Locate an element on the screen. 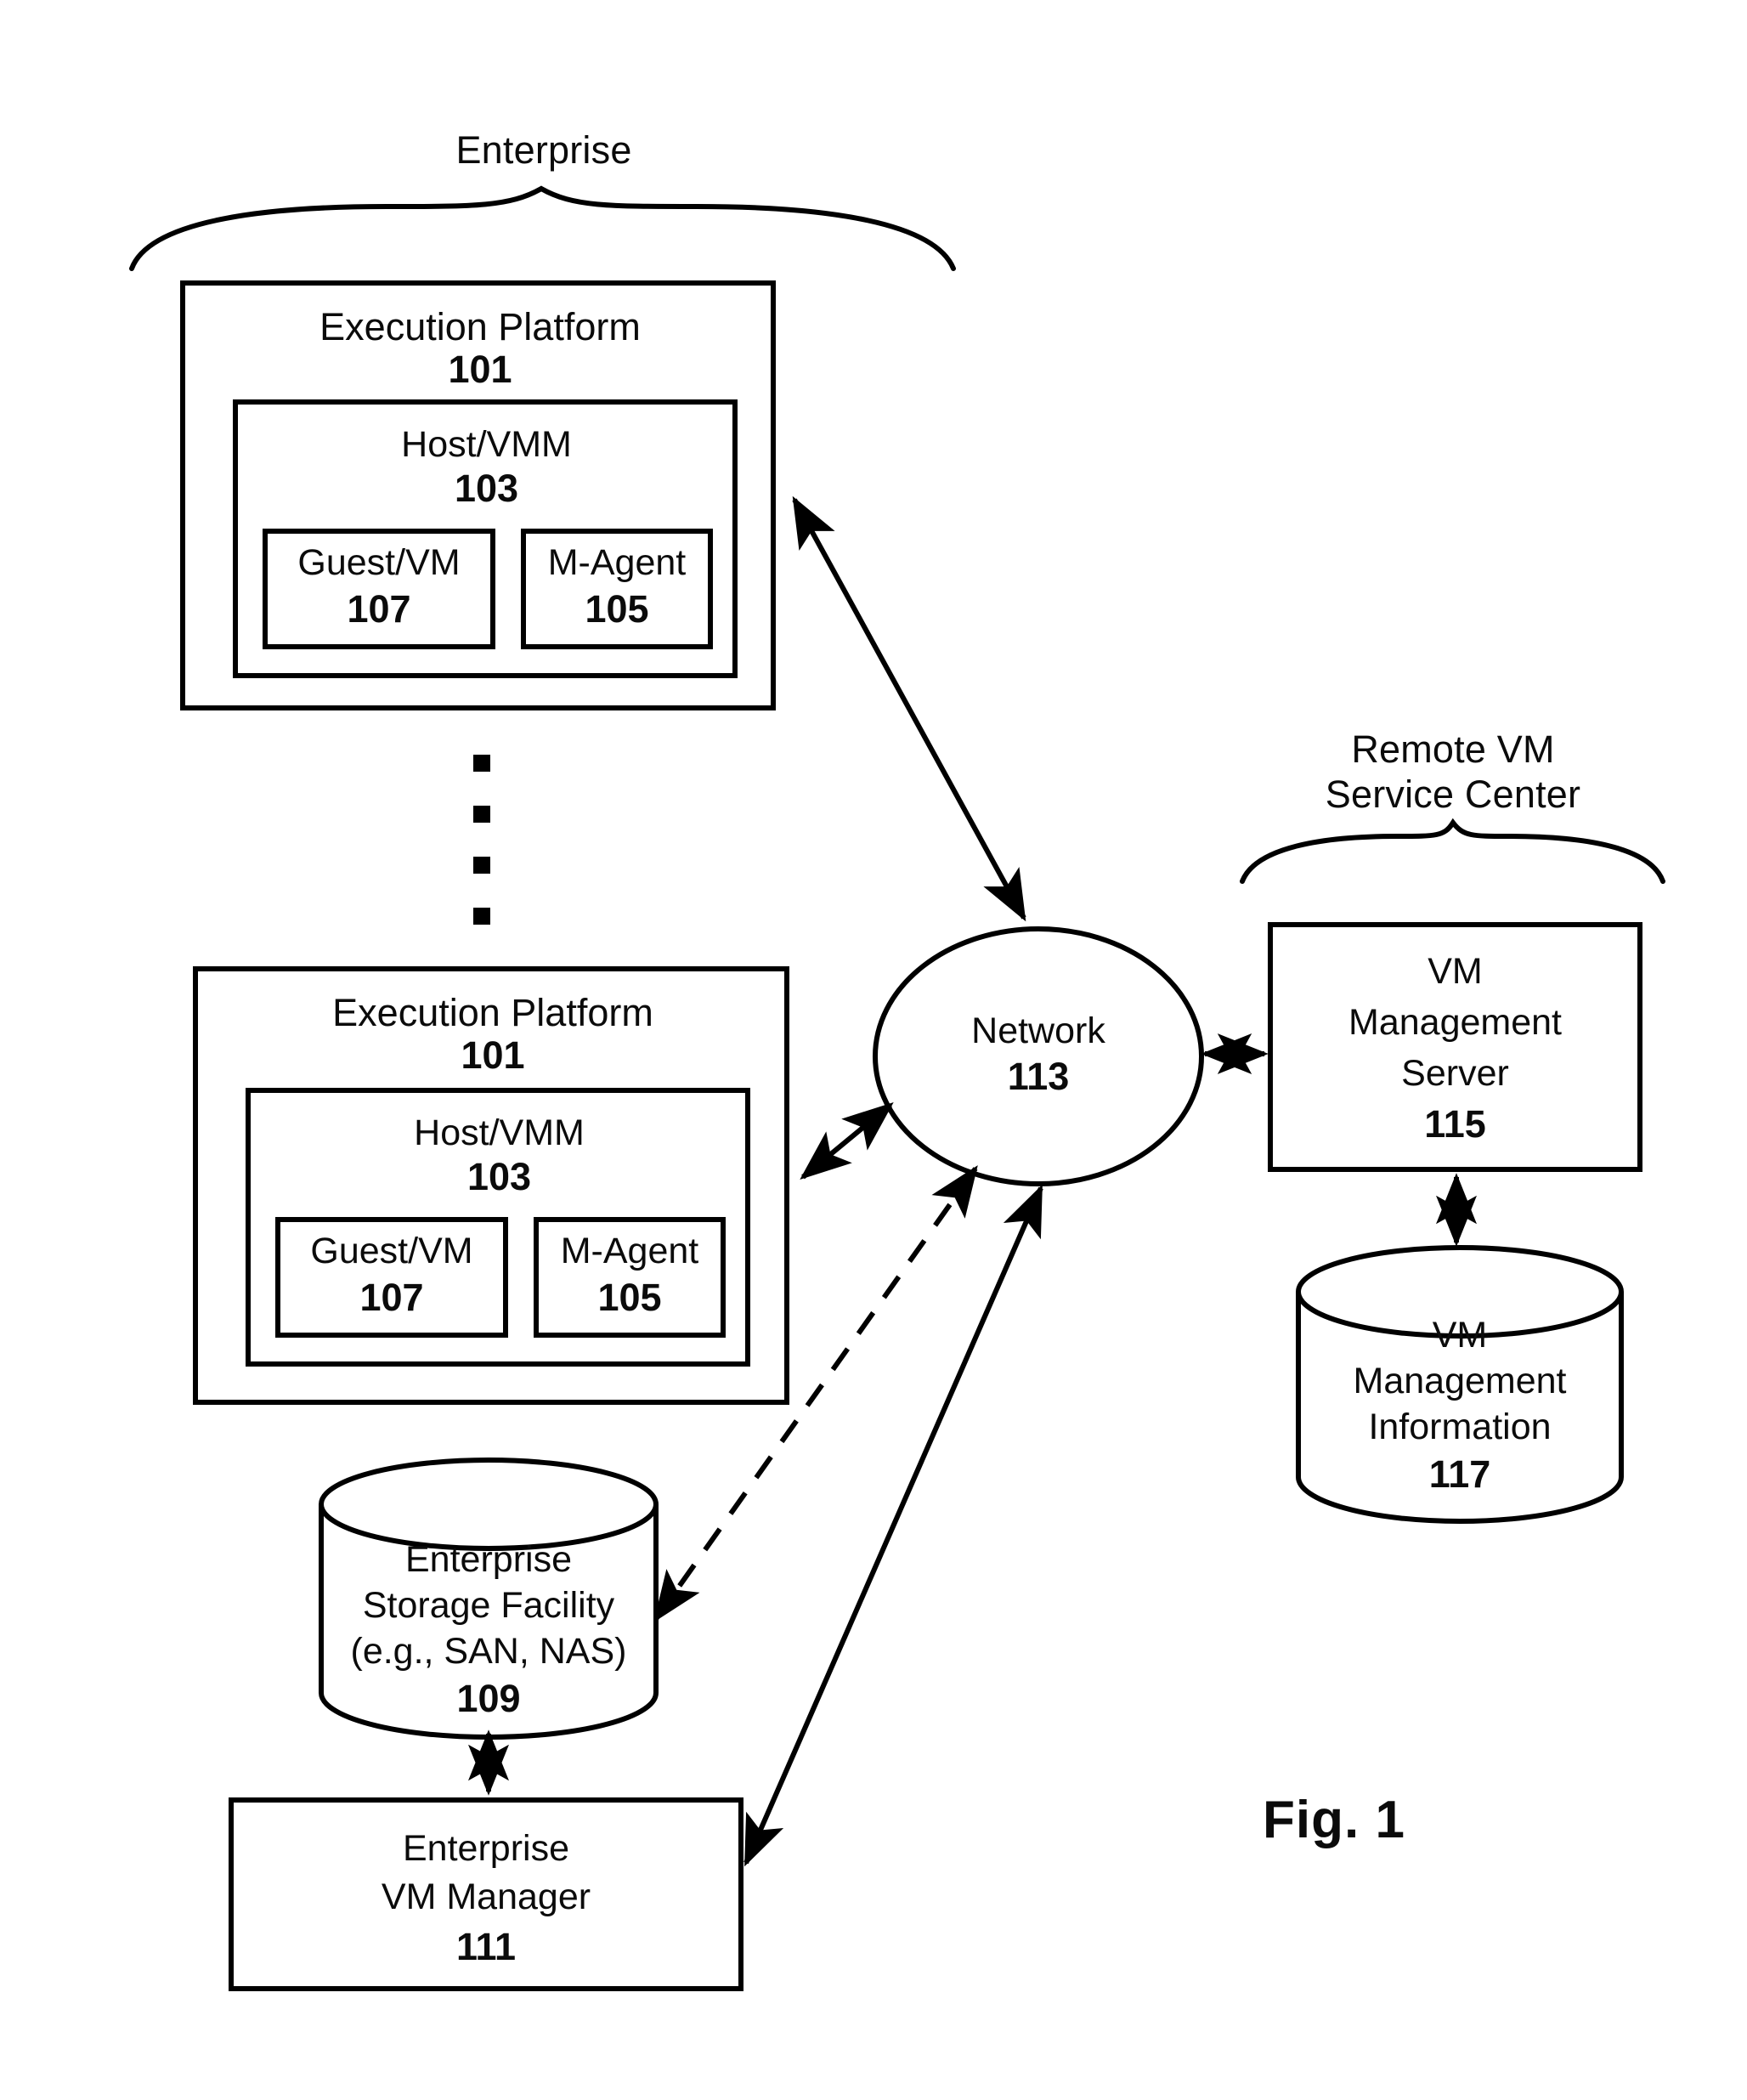 This screenshot has width=1747, height=2100. host-vmm-2-title: Host/VMM is located at coordinates (499, 1132).